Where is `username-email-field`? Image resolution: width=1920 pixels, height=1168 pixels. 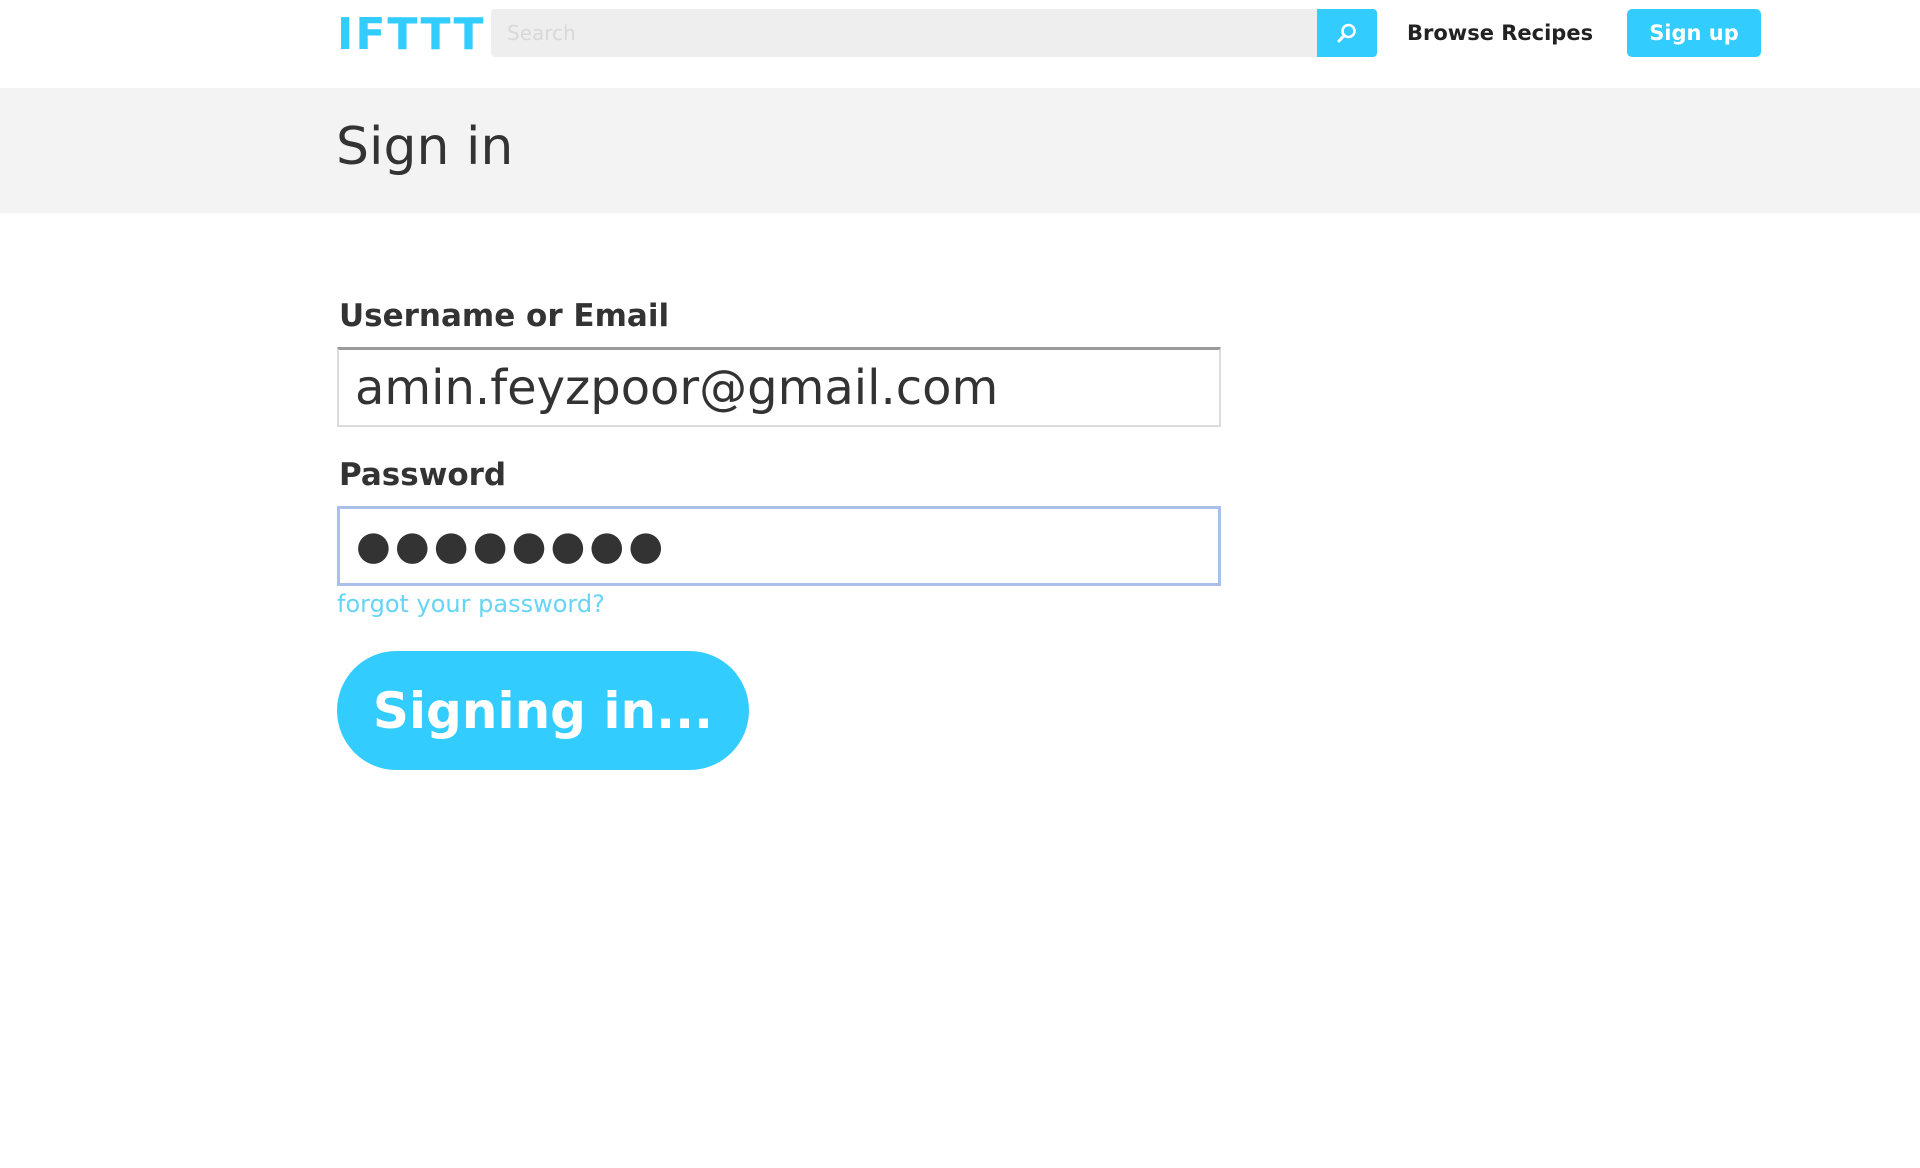
username-email-field is located at coordinates (779, 387).